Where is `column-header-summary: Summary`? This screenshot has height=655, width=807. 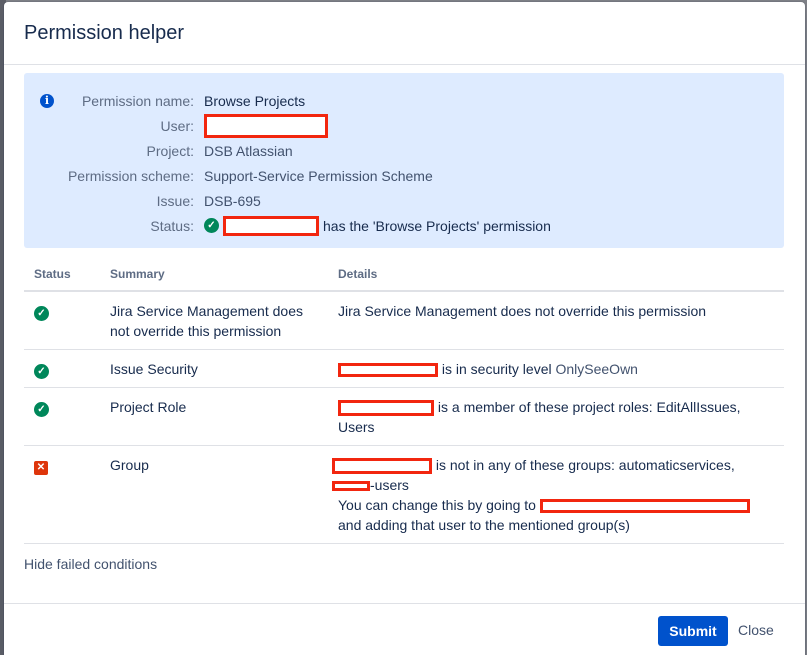 column-header-summary: Summary is located at coordinates (214, 276).